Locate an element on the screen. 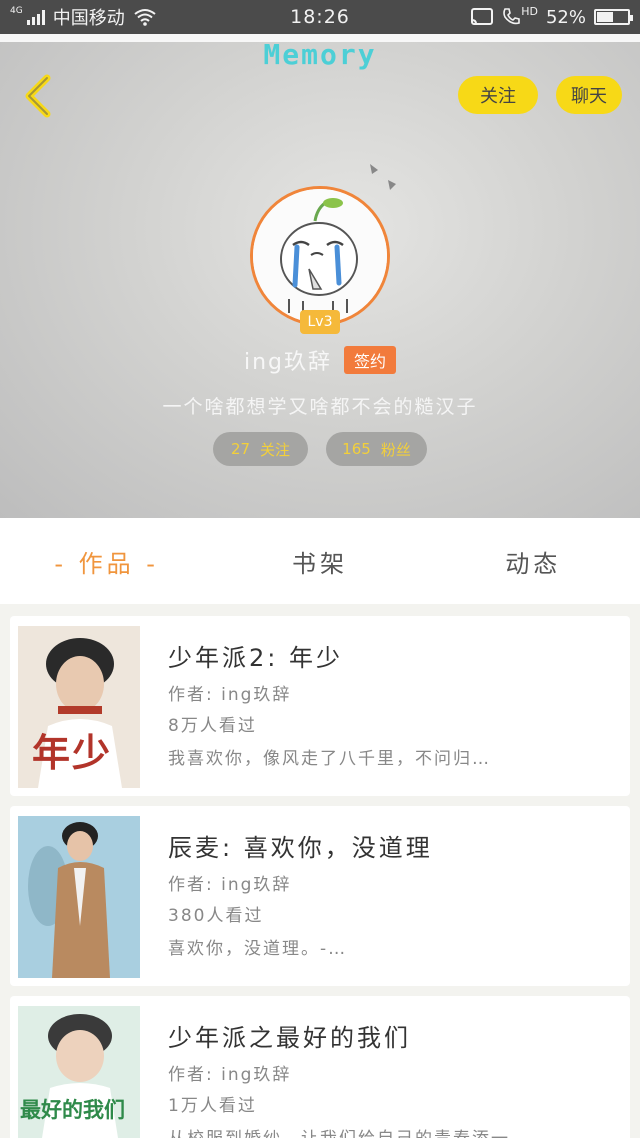  avatar is located at coordinates (320, 256).